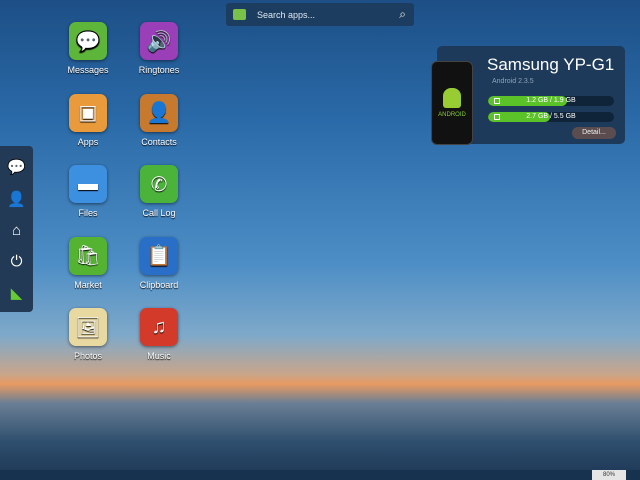 The height and width of the screenshot is (480, 640). I want to click on internal-storage-bar: 2.7 GB / 5.5 GB, so click(551, 117).